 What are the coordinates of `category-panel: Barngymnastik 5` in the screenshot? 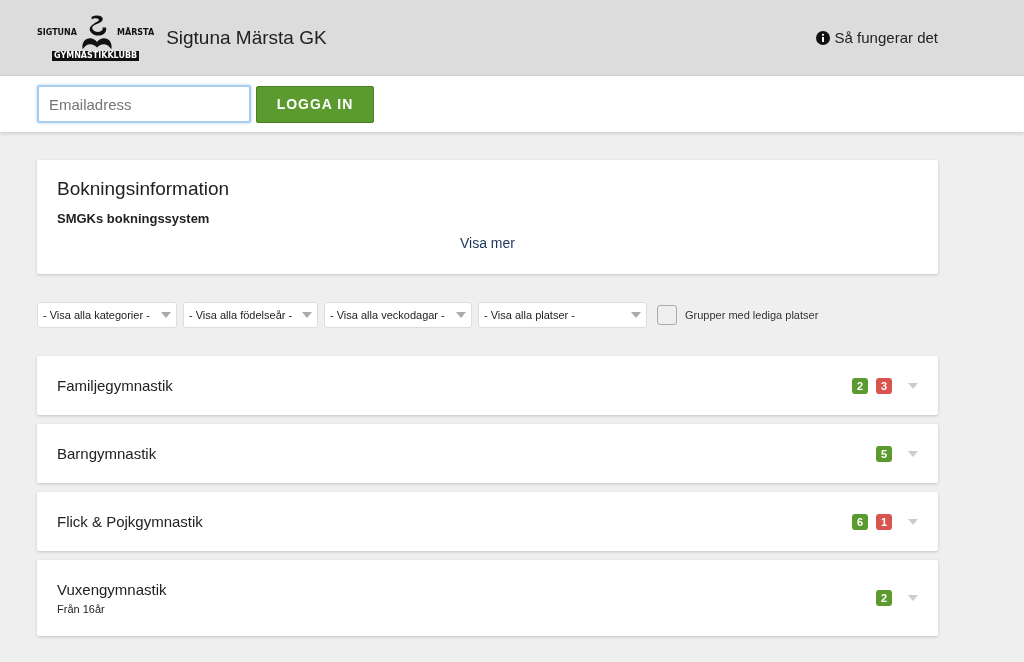 It's located at (487, 453).